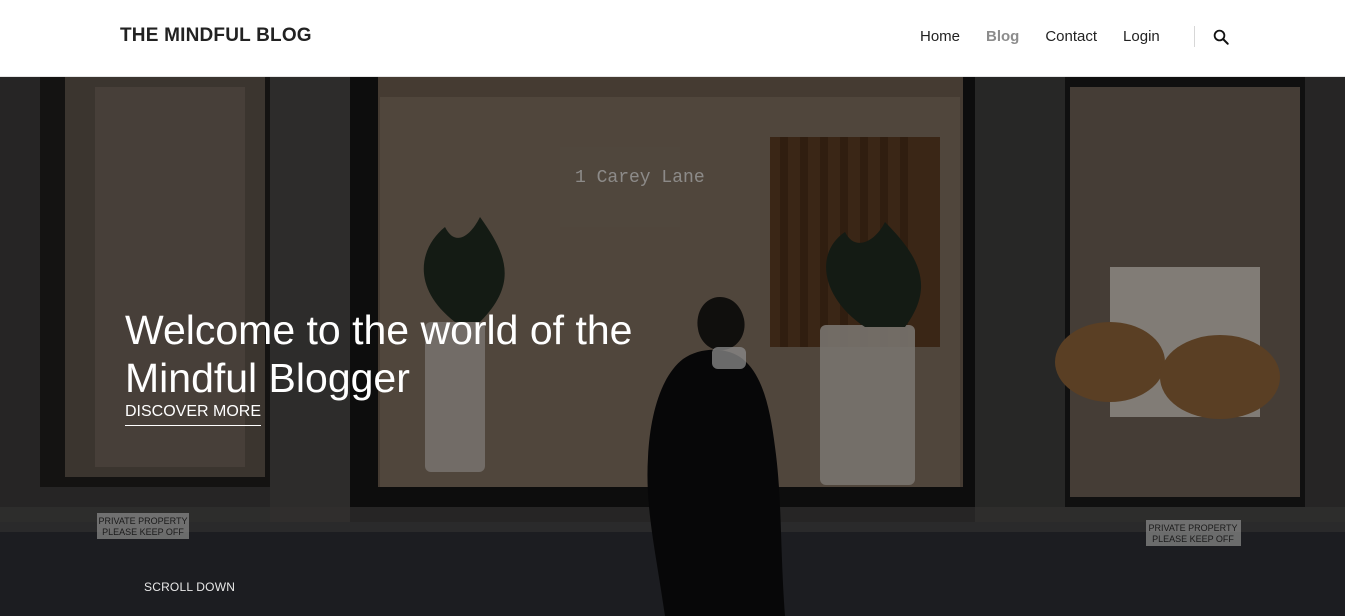 This screenshot has width=1345, height=616. I want to click on nav-home: Home, so click(940, 36).